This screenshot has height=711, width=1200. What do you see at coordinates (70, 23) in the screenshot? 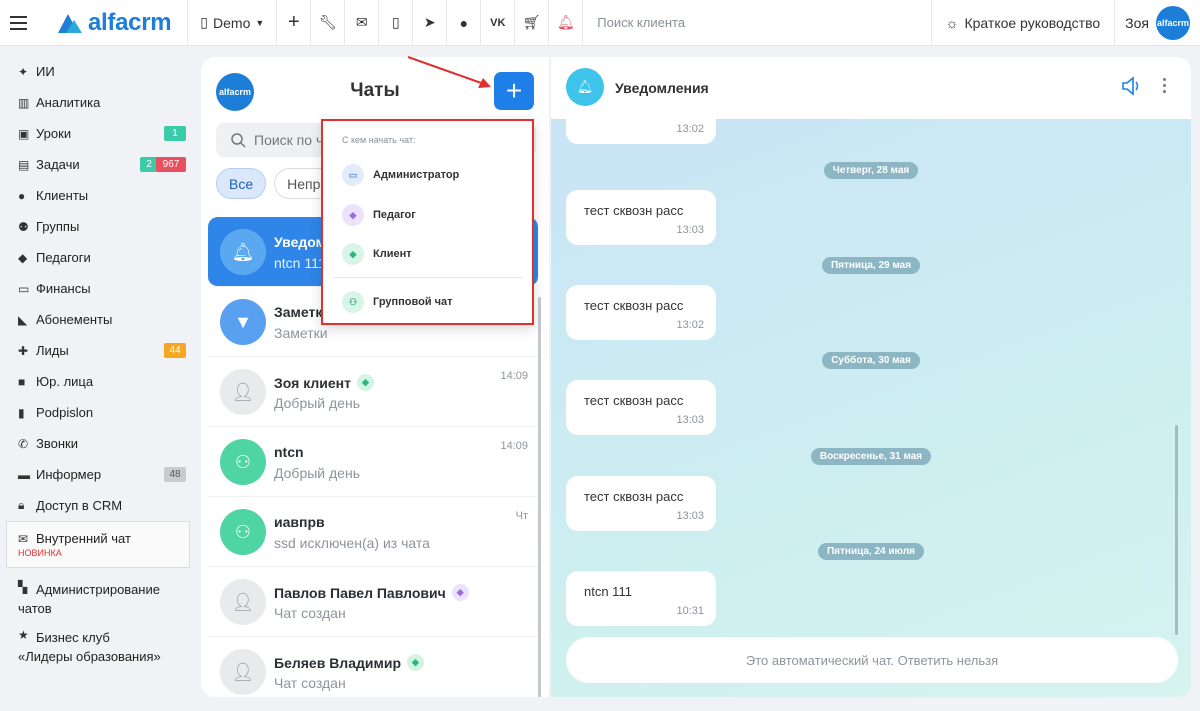
I see `alfa-logo-icon` at bounding box center [70, 23].